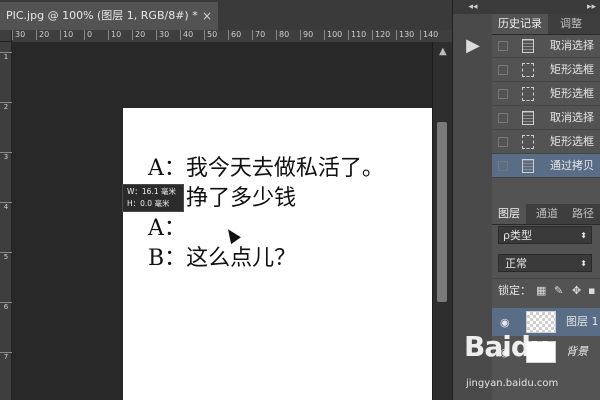 This screenshot has width=600, height=400. I want to click on layers-panel-tabs: 图层 通道 路径, so click(546, 214).